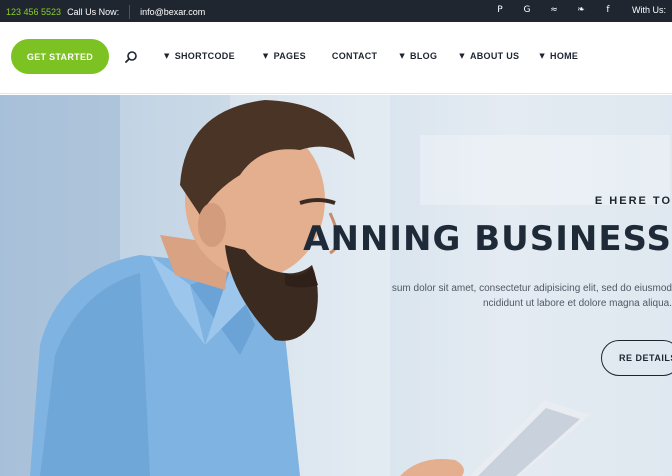 The image size is (672, 476). I want to click on nav-label: SHORTCODE, so click(204, 56).